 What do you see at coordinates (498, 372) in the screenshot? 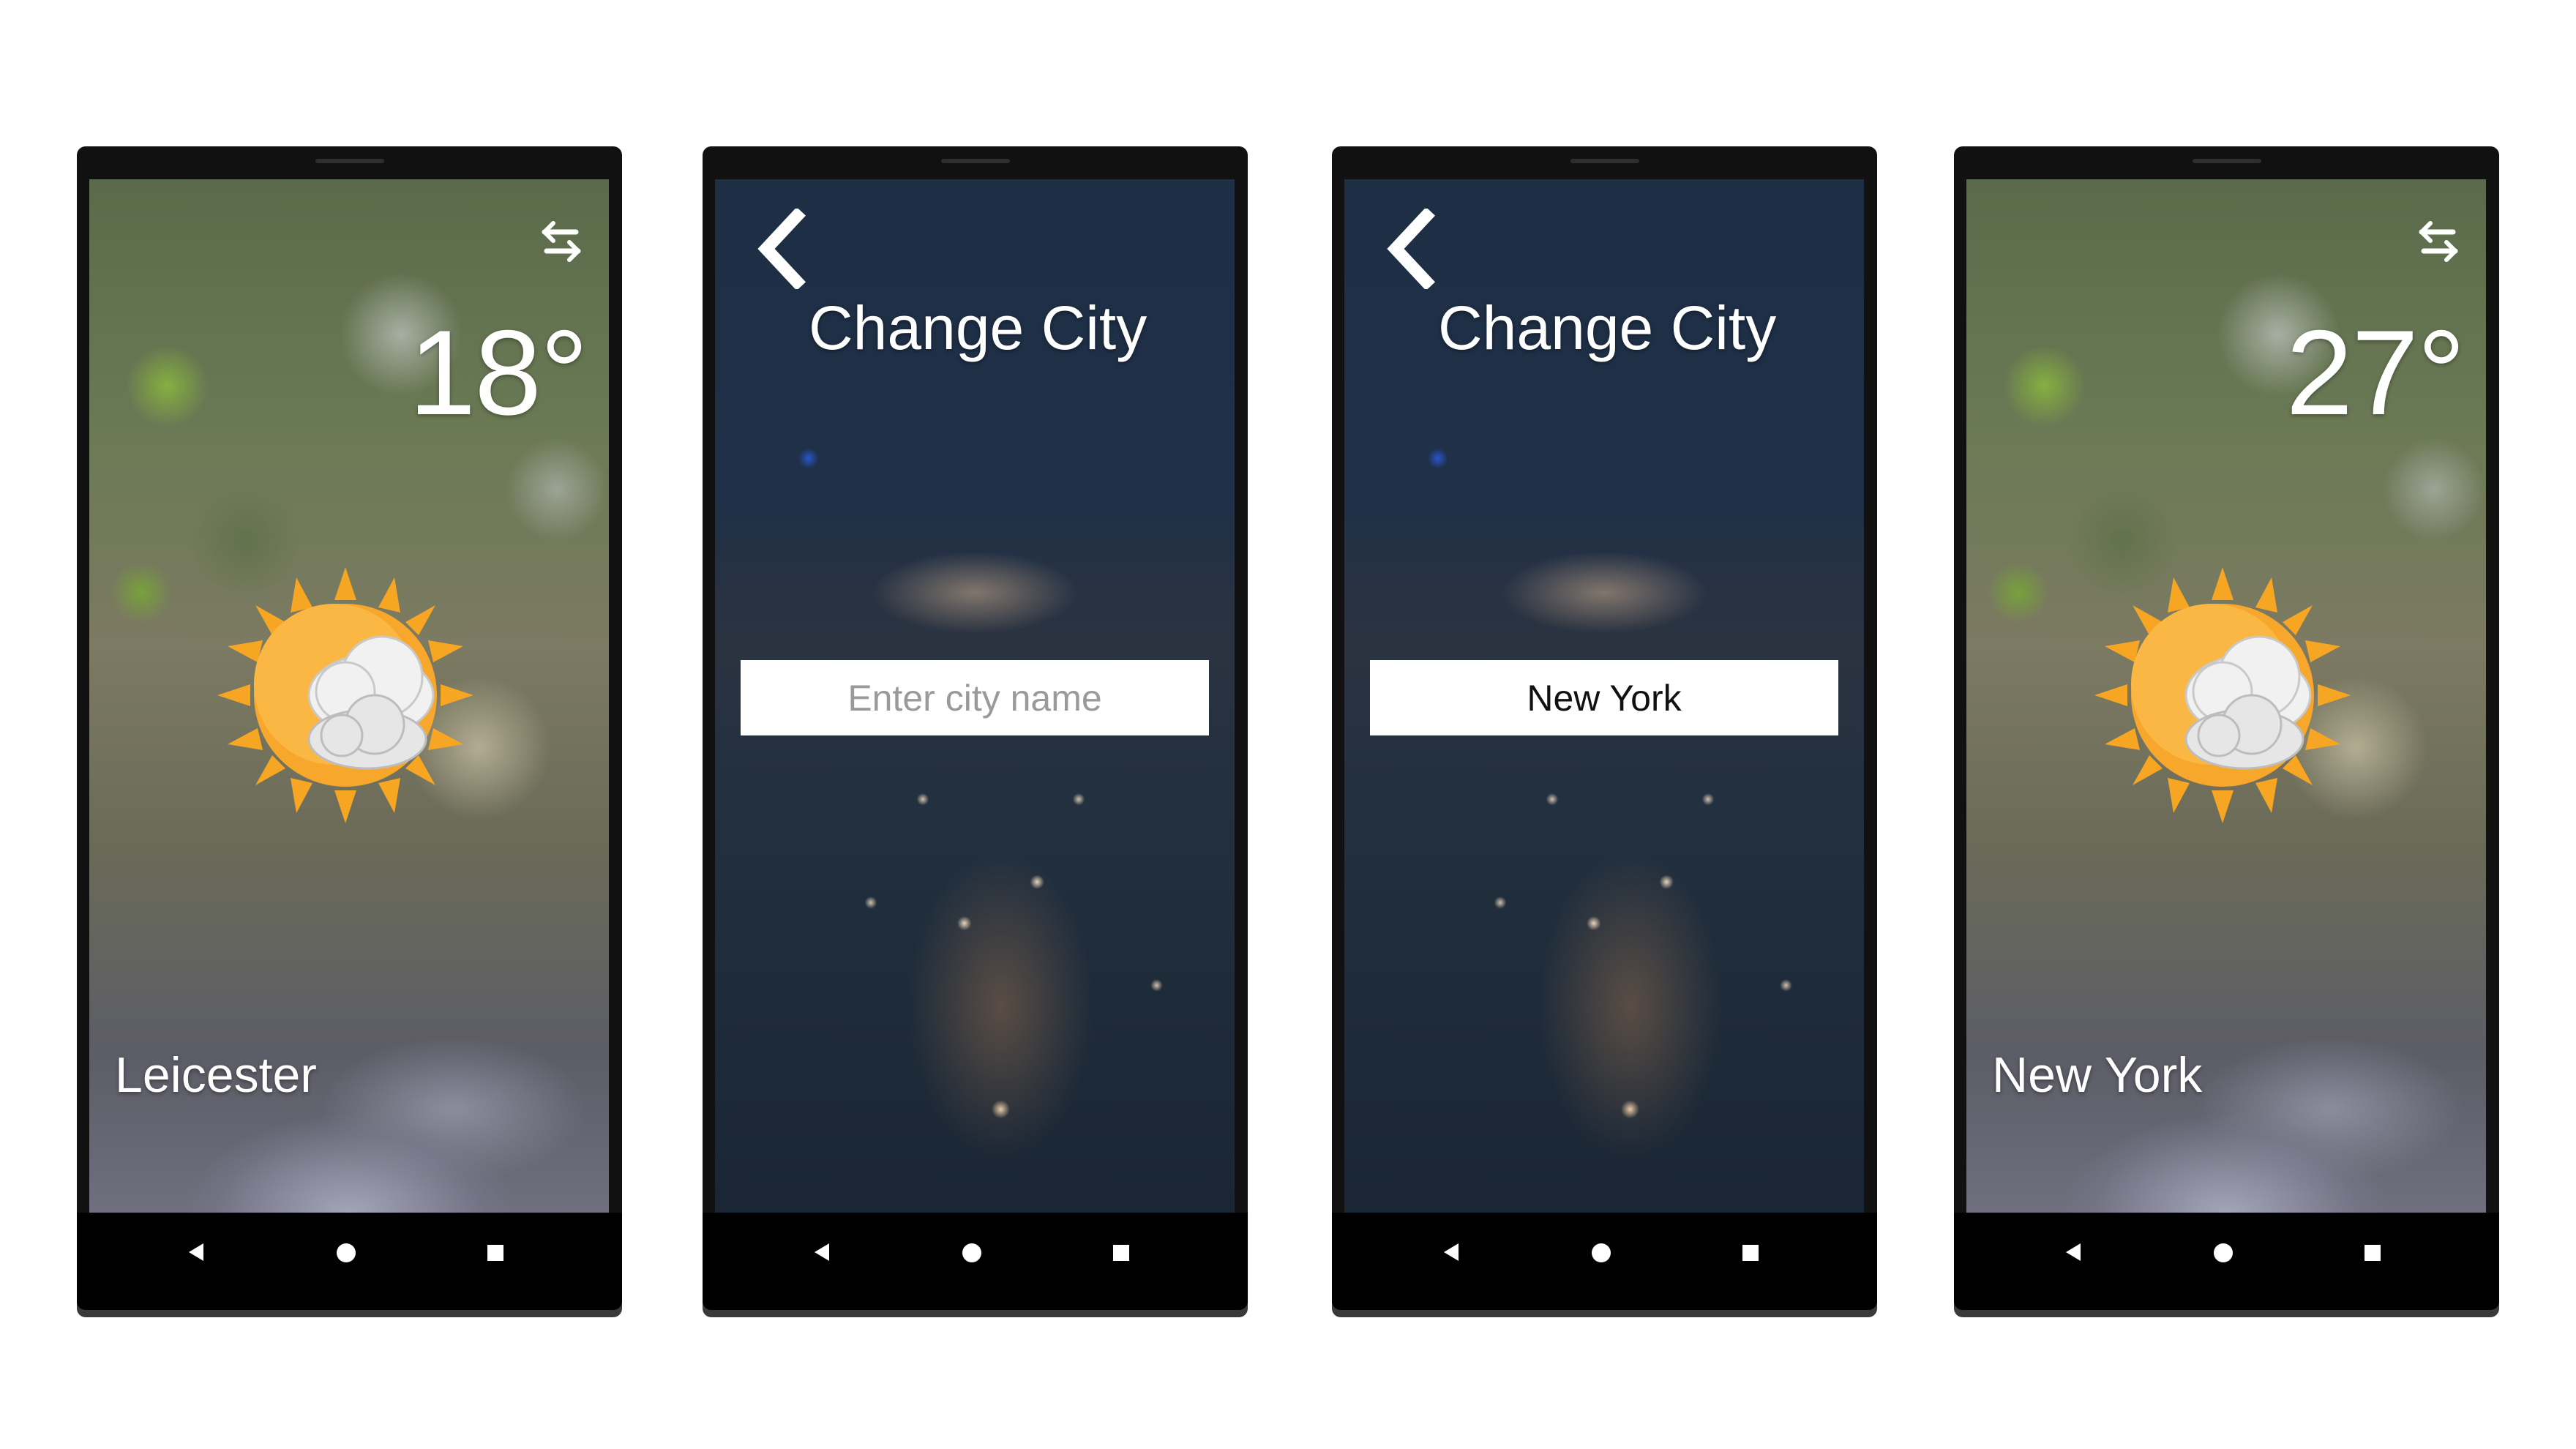
I see `temperature-label: 18°` at bounding box center [498, 372].